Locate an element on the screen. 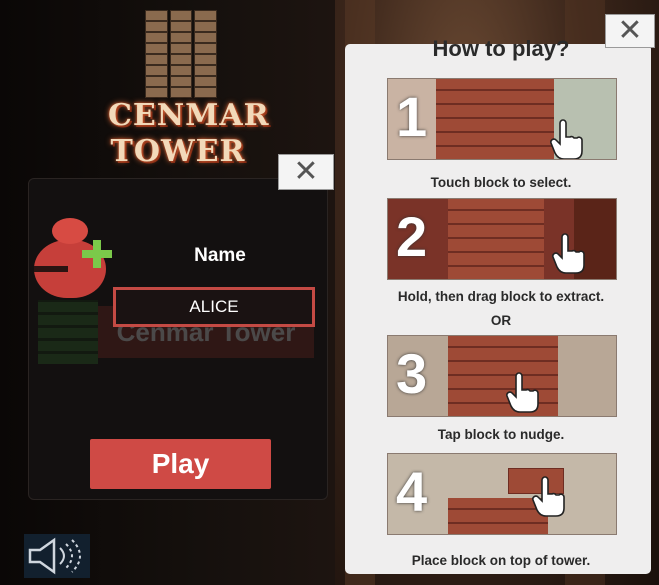 The image size is (659, 585). step-number: 1 is located at coordinates (412, 116).